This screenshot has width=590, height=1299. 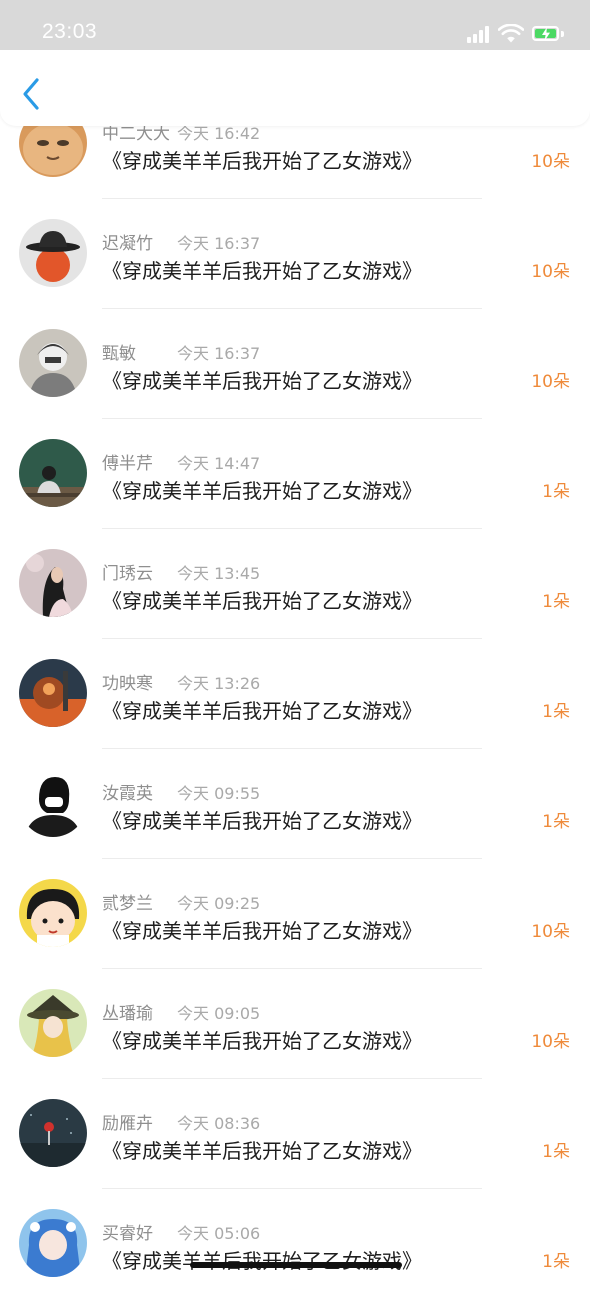 I want to click on sender-name: 功映寒, so click(x=127, y=684).